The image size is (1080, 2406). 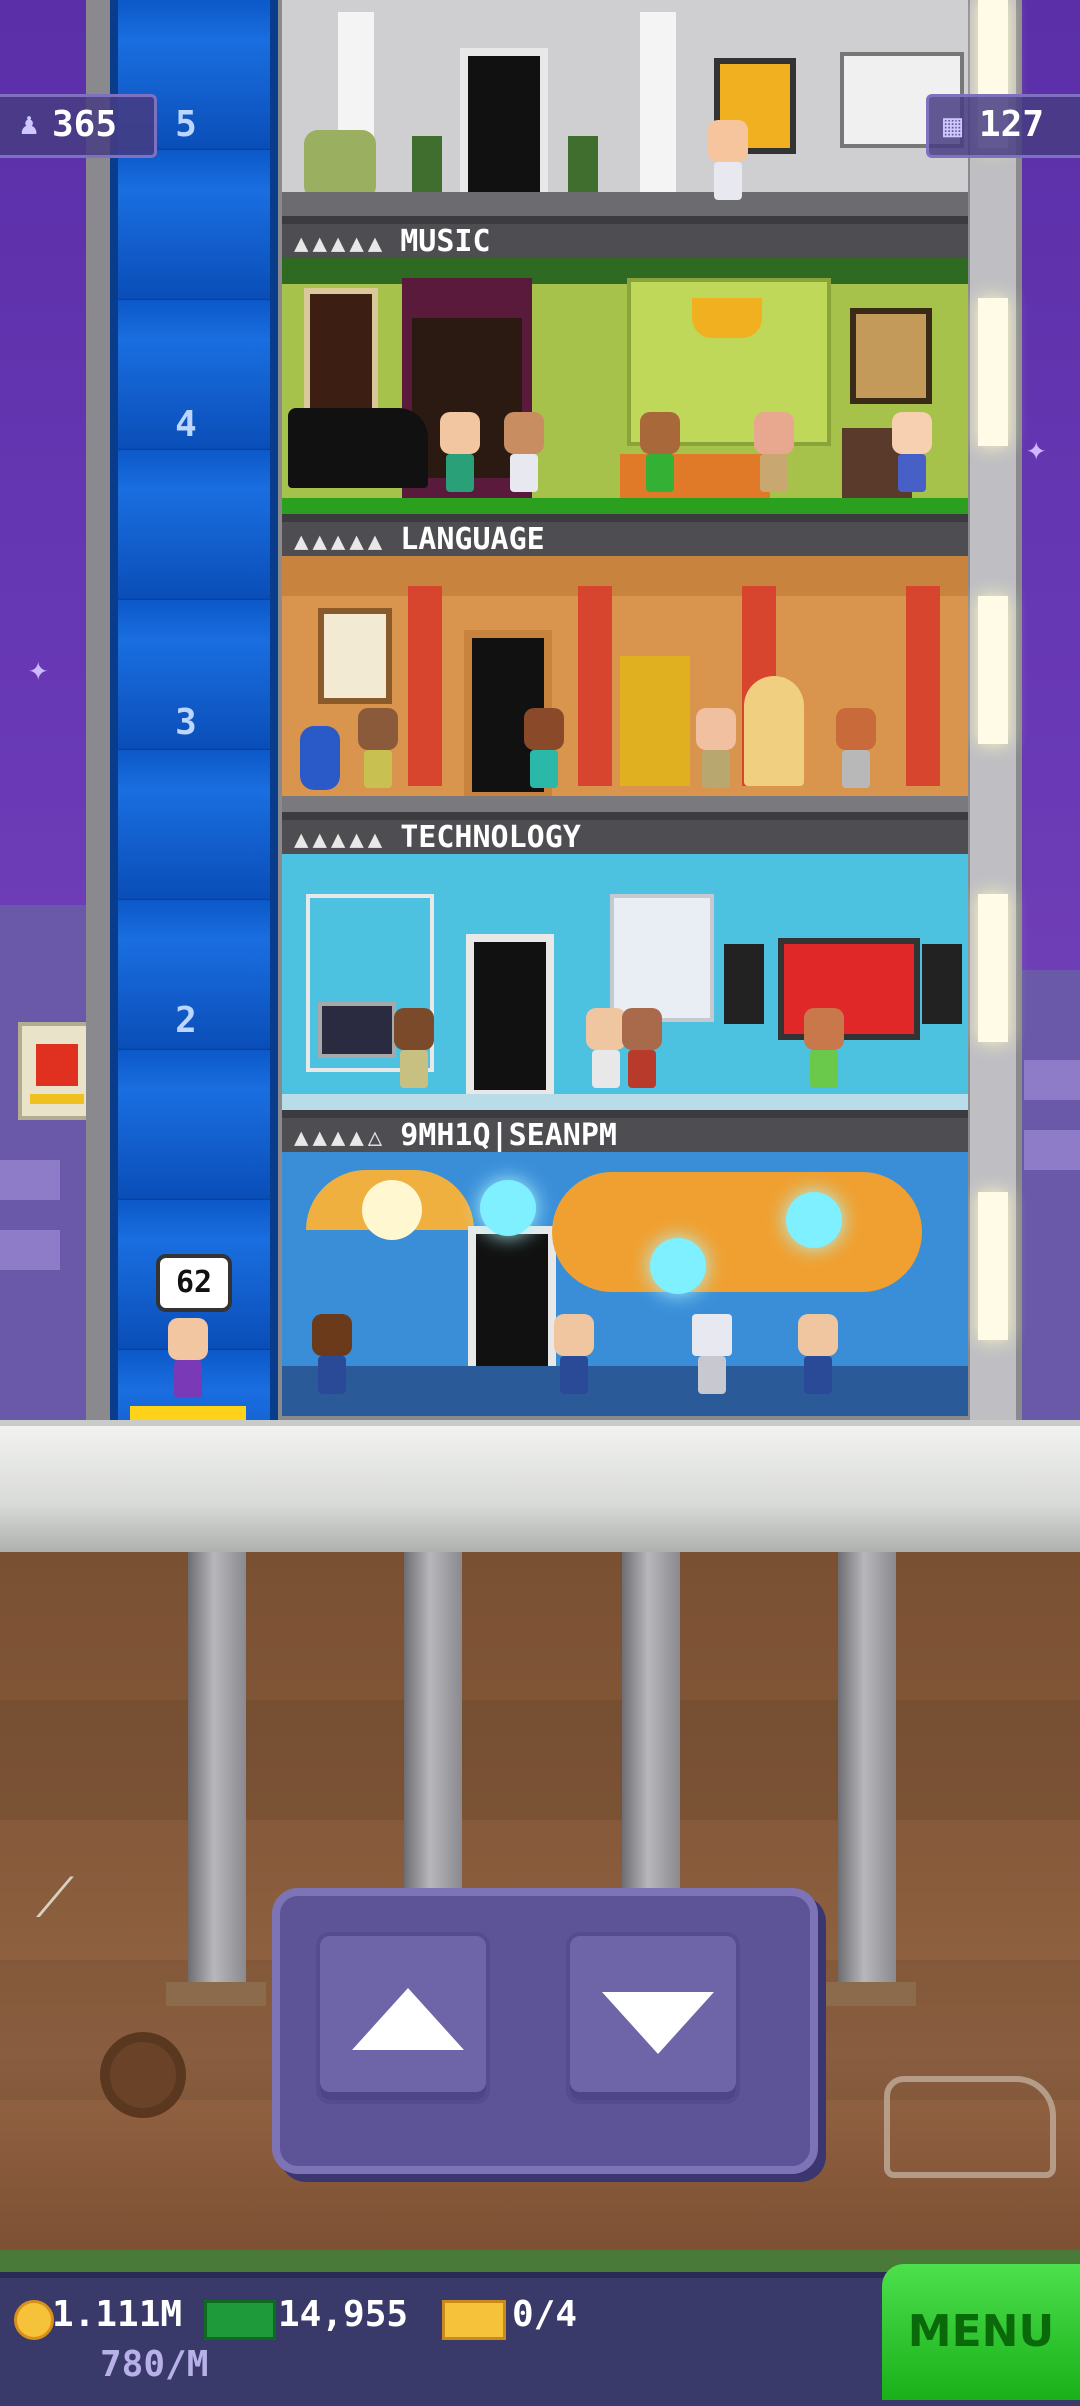 I want to click on painting, so click(x=891, y=356).